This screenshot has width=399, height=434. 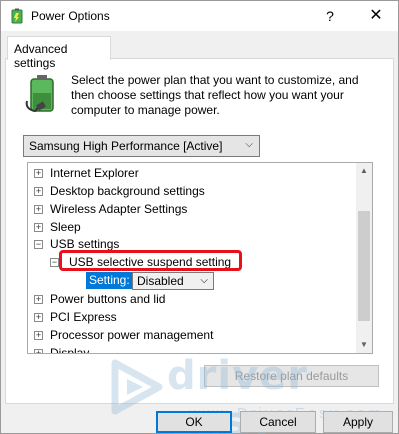 I want to click on setting-label: Setting:, so click(x=109, y=280).